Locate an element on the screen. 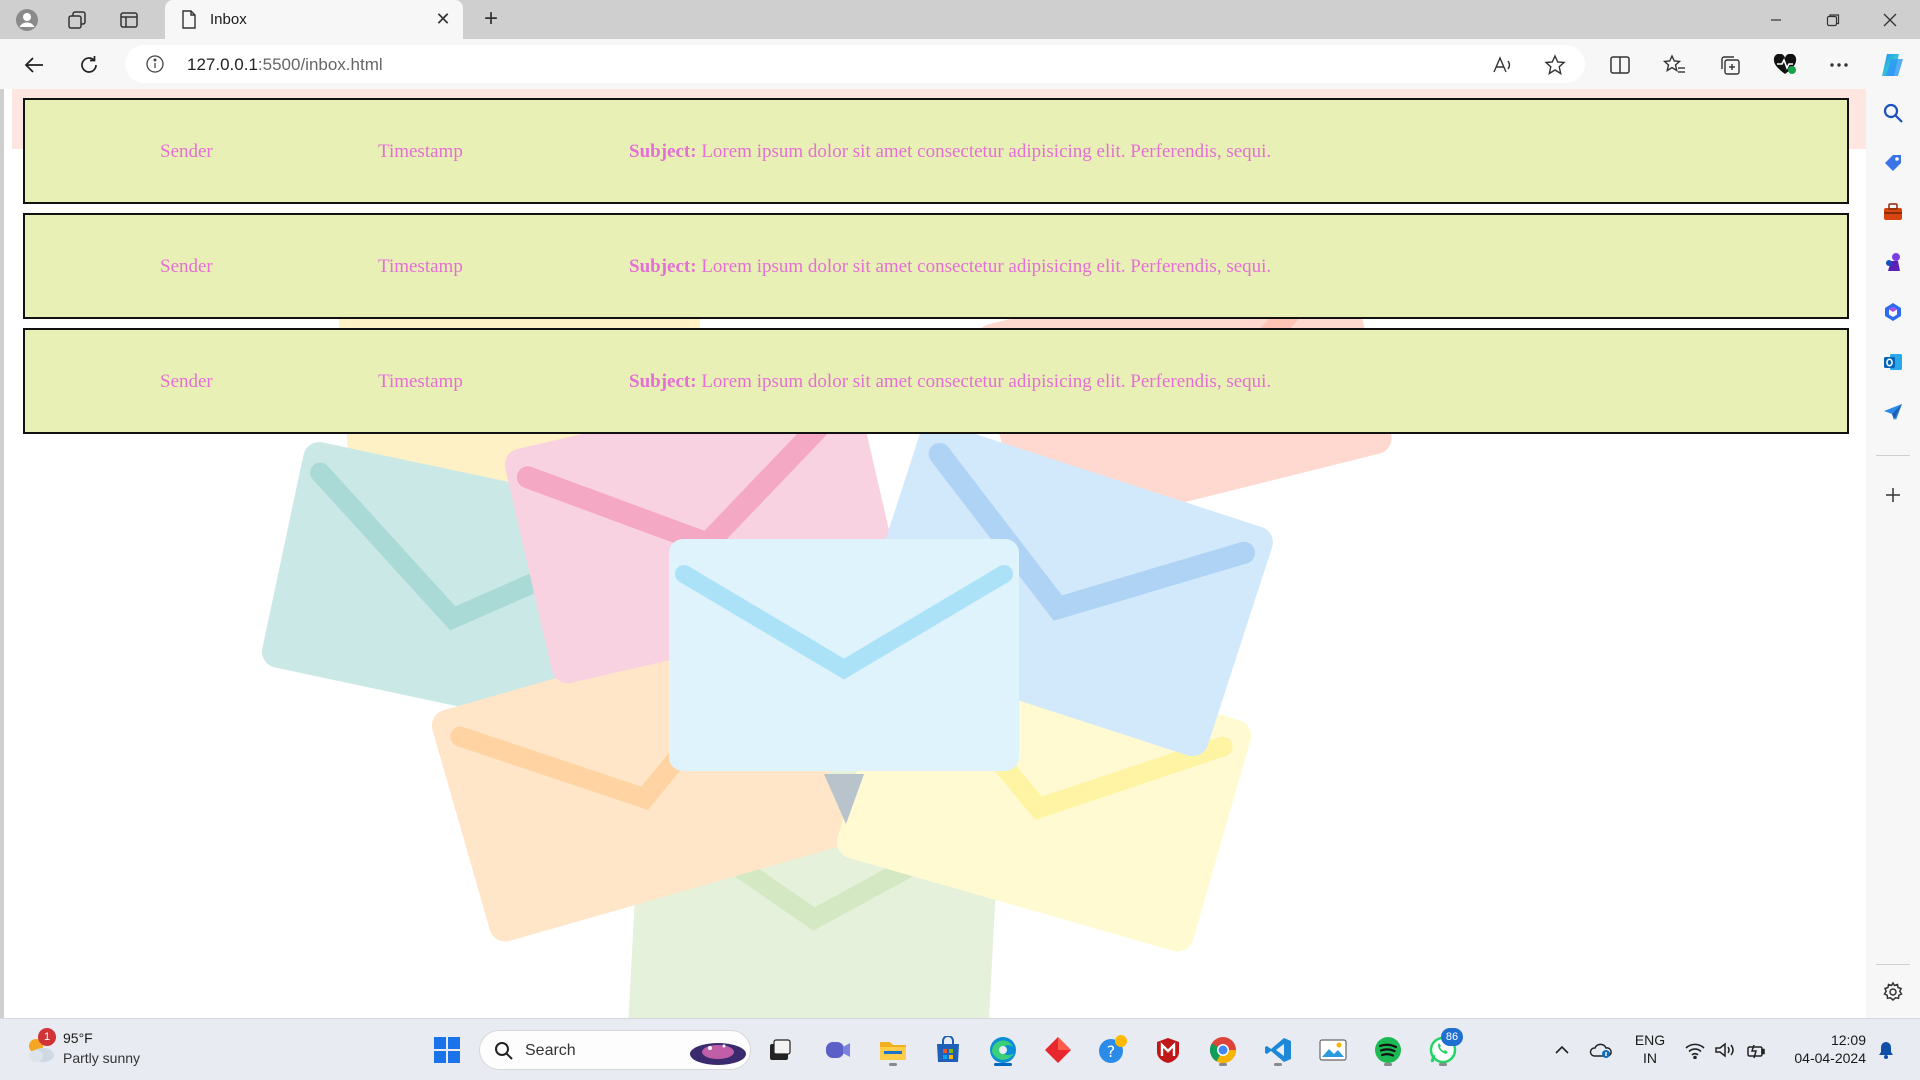 The width and height of the screenshot is (1920, 1080). weather-temperature: 95°F is located at coordinates (78, 1038).